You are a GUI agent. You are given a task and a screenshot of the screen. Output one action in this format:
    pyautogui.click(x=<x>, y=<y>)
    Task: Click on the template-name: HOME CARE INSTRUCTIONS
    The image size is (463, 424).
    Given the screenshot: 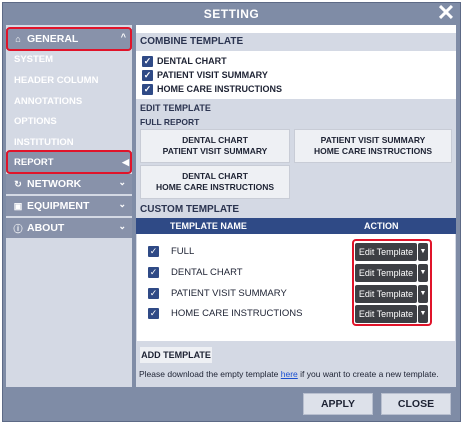 What is the action you would take?
    pyautogui.click(x=237, y=313)
    